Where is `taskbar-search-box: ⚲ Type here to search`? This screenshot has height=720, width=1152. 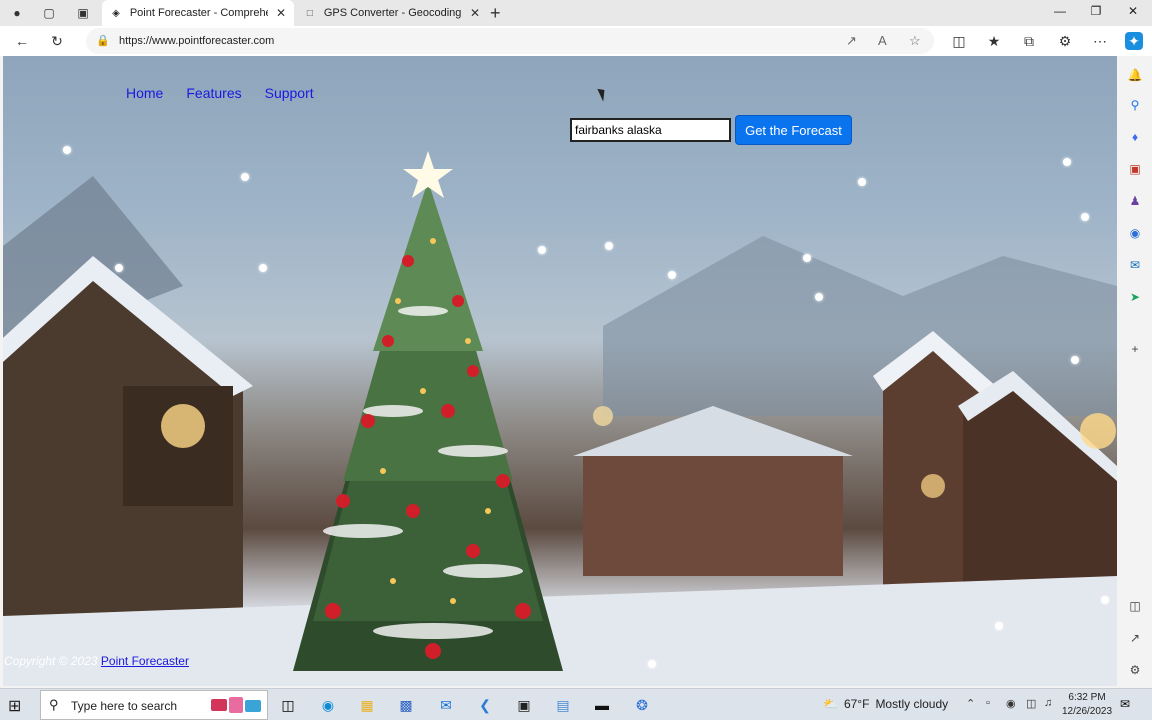
taskbar-search-box: ⚲ Type here to search is located at coordinates (154, 705).